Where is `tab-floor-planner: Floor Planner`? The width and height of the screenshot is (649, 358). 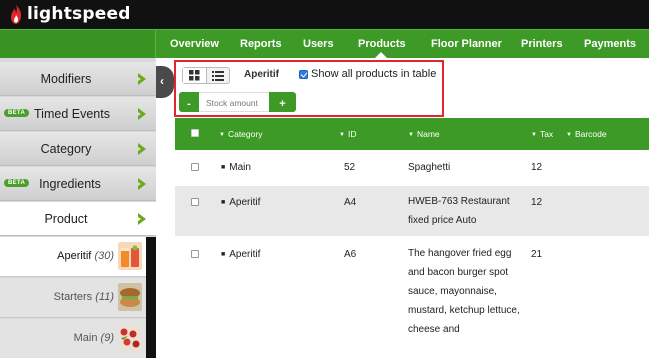
tab-floor-planner: Floor Planner is located at coordinates (466, 44).